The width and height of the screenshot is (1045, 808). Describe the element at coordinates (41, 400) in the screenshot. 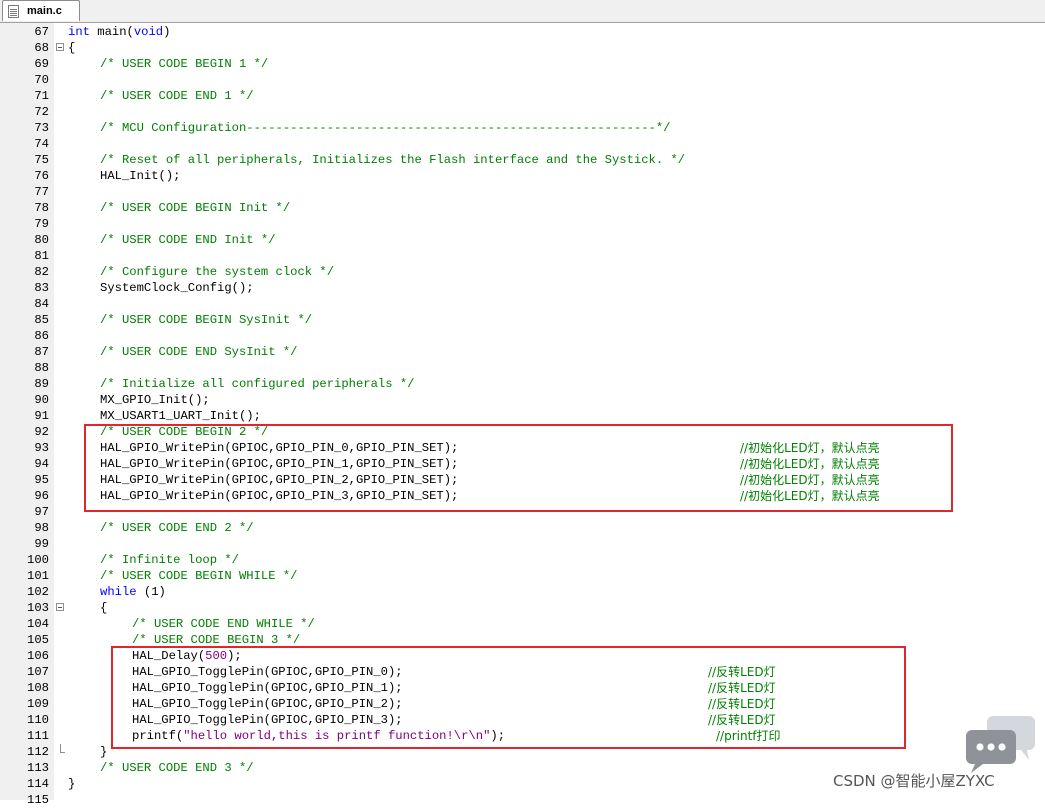

I see `line-number: 90` at that location.